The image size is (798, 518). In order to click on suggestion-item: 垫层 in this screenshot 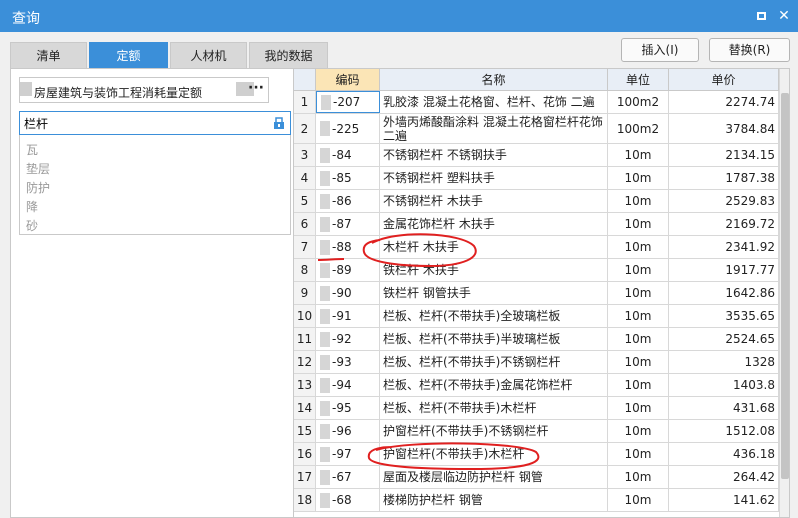, I will do `click(38, 168)`.